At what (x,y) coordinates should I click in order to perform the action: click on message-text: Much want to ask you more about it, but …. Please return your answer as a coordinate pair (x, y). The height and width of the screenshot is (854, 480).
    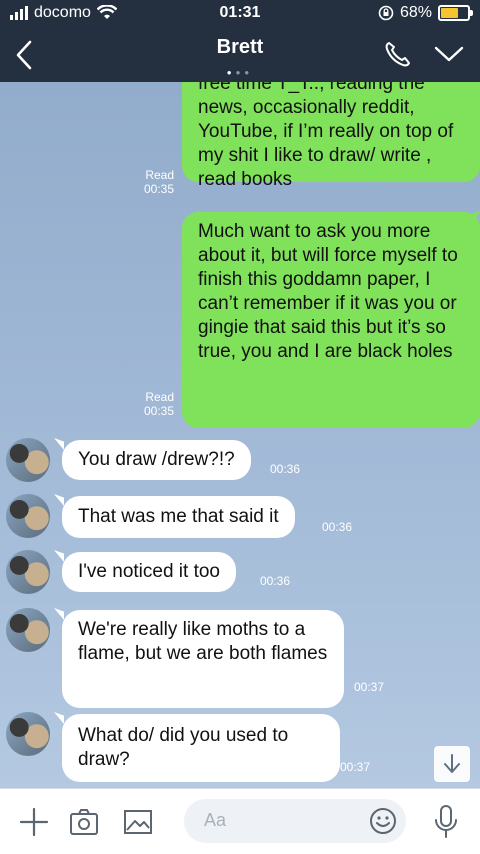
    Looking at the image, I should click on (328, 291).